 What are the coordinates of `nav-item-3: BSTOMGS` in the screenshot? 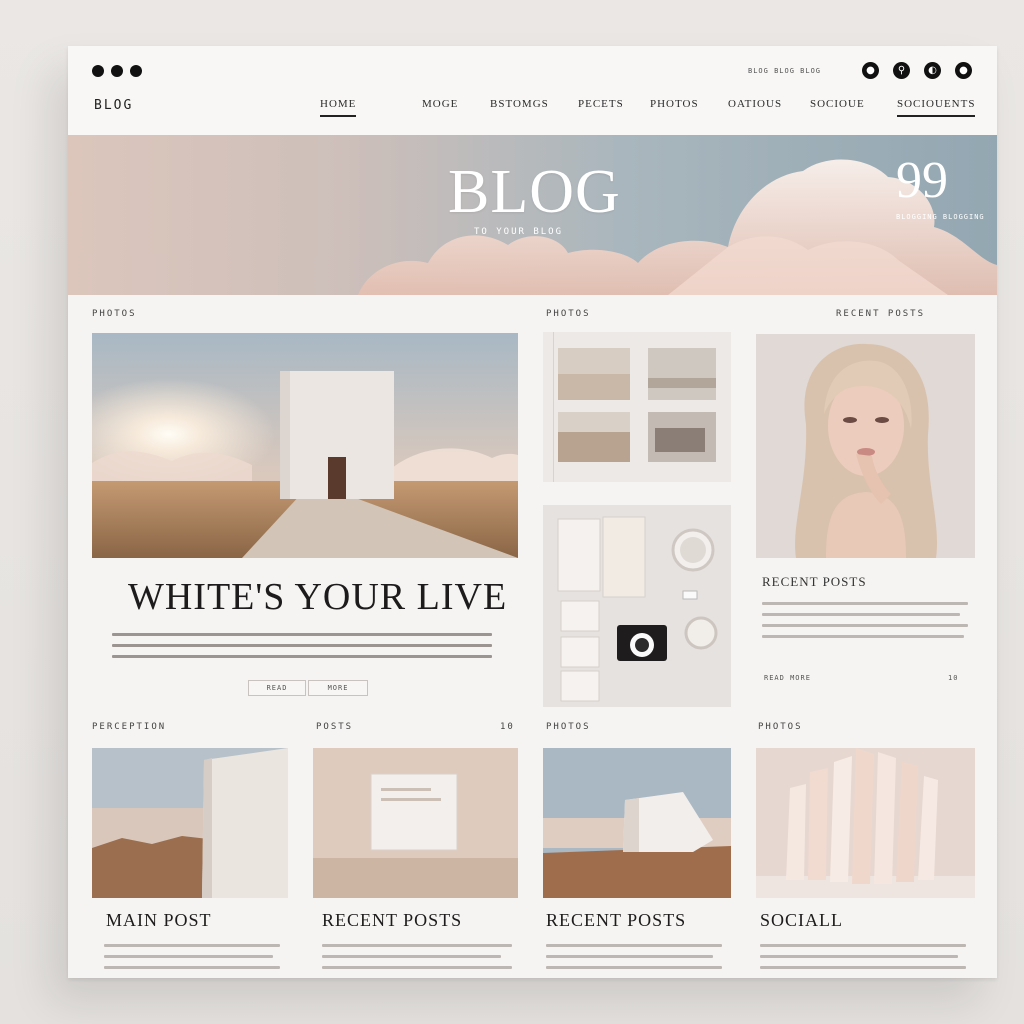 It's located at (519, 104).